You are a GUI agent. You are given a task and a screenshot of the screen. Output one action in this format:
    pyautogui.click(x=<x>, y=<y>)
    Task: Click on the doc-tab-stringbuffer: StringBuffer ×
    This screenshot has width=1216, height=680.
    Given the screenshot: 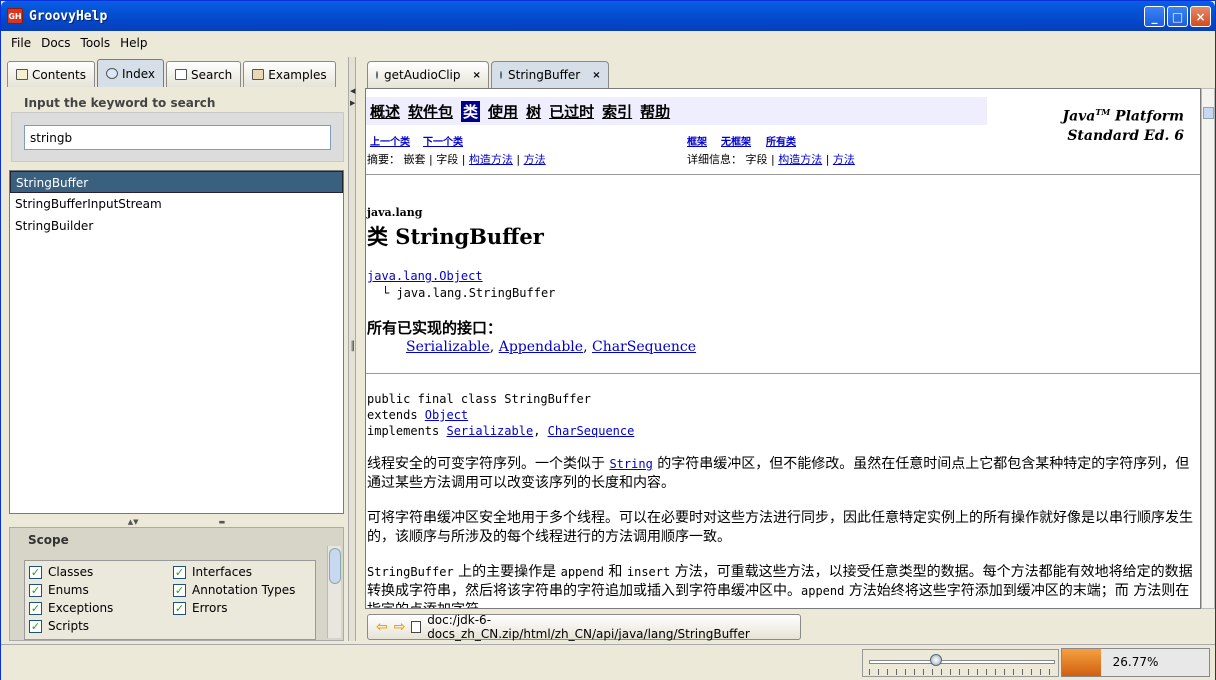 What is the action you would take?
    pyautogui.click(x=550, y=74)
    